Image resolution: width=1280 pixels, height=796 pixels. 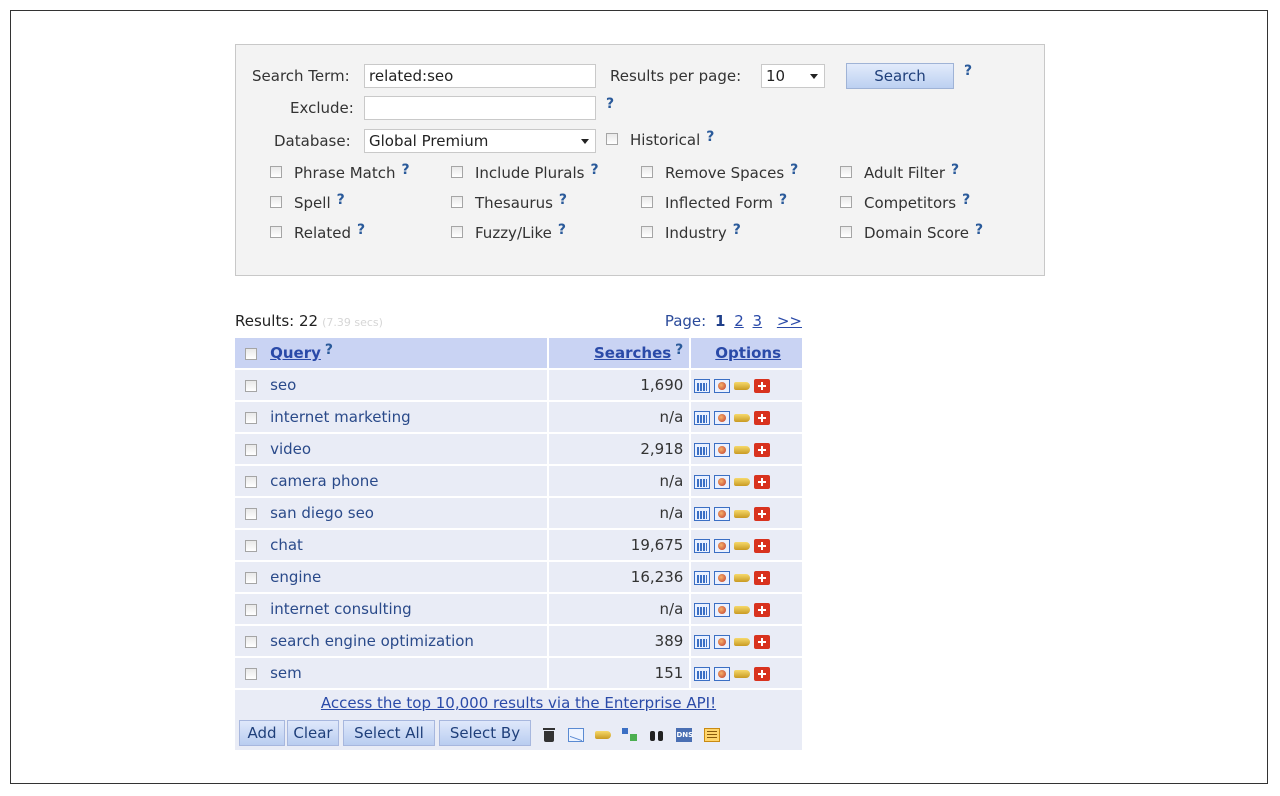 What do you see at coordinates (407, 673) in the screenshot?
I see `row-query: sem` at bounding box center [407, 673].